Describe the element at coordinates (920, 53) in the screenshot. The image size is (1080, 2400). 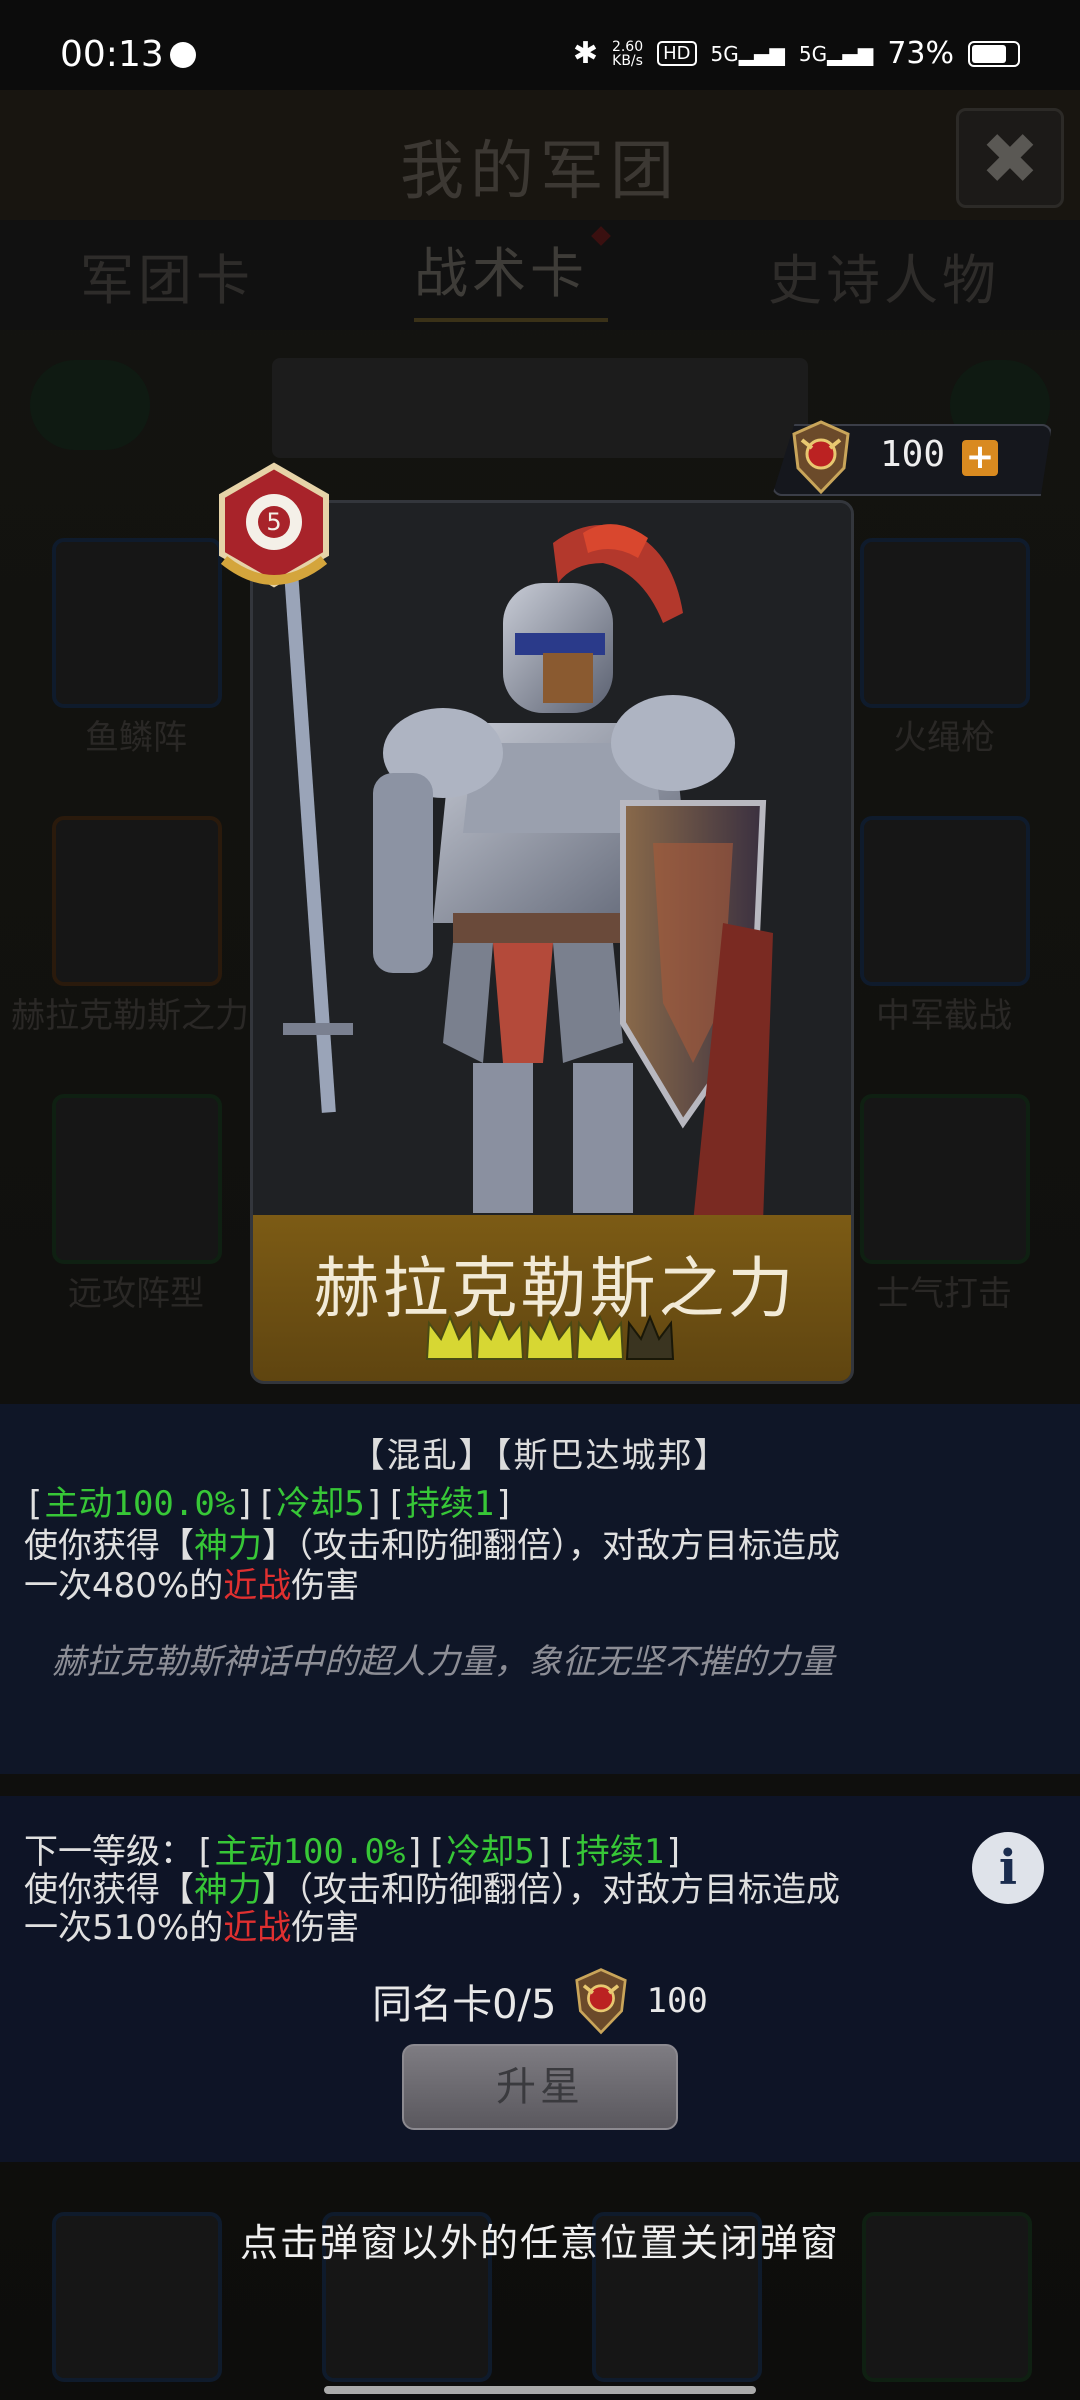
I see `battery-percent: 73%` at that location.